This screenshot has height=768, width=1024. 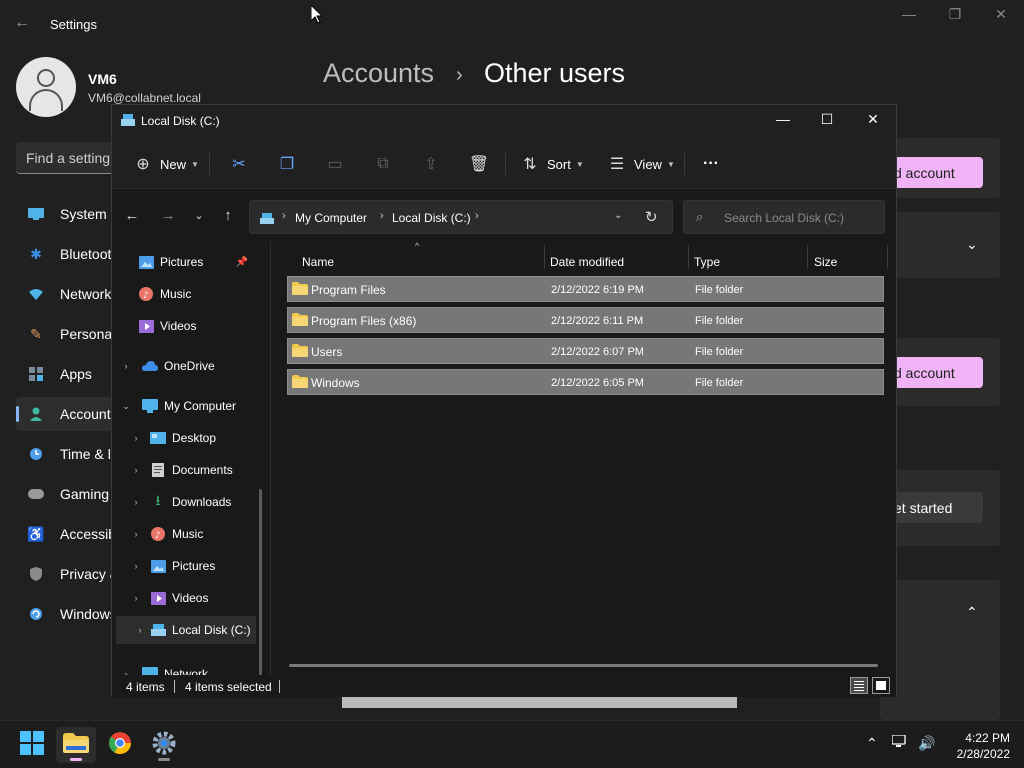 I want to click on nav-privacy: Privacy & security, so click(x=71, y=574).